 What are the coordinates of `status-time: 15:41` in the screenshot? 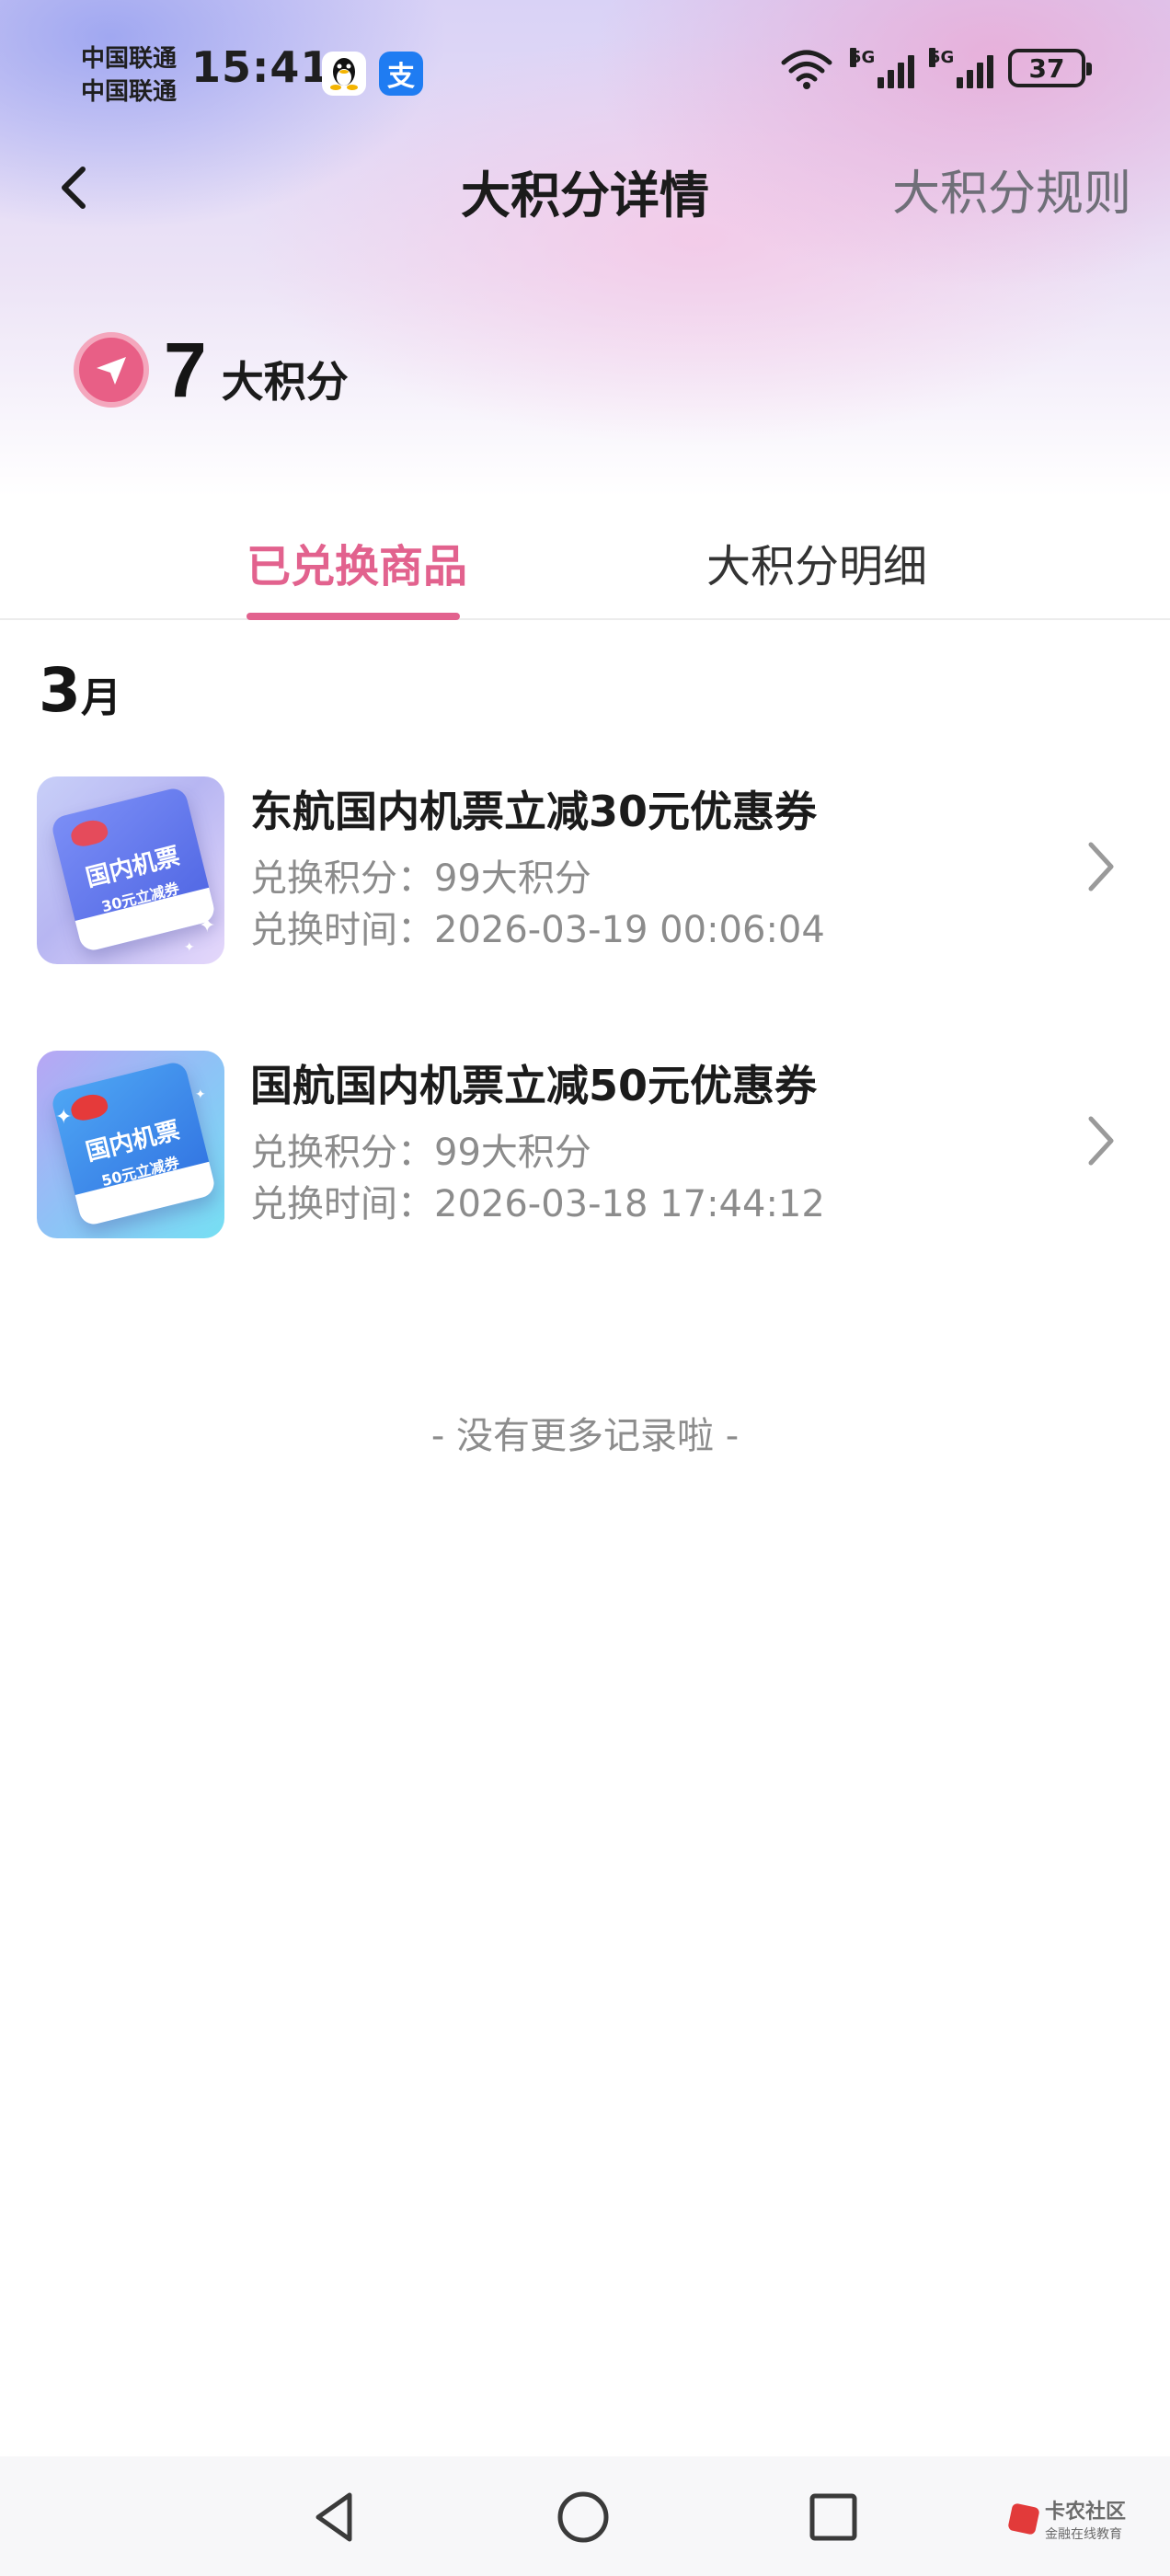 It's located at (261, 67).